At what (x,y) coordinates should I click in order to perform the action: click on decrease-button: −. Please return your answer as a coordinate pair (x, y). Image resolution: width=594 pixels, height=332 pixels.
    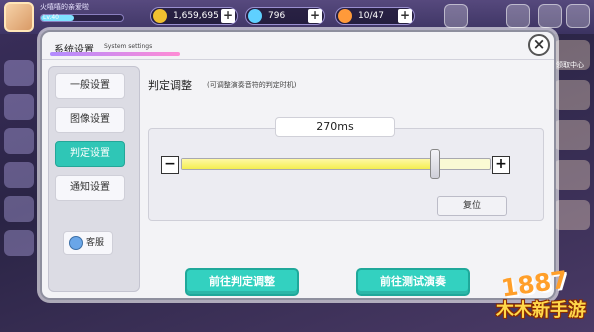
    Looking at the image, I should click on (170, 165).